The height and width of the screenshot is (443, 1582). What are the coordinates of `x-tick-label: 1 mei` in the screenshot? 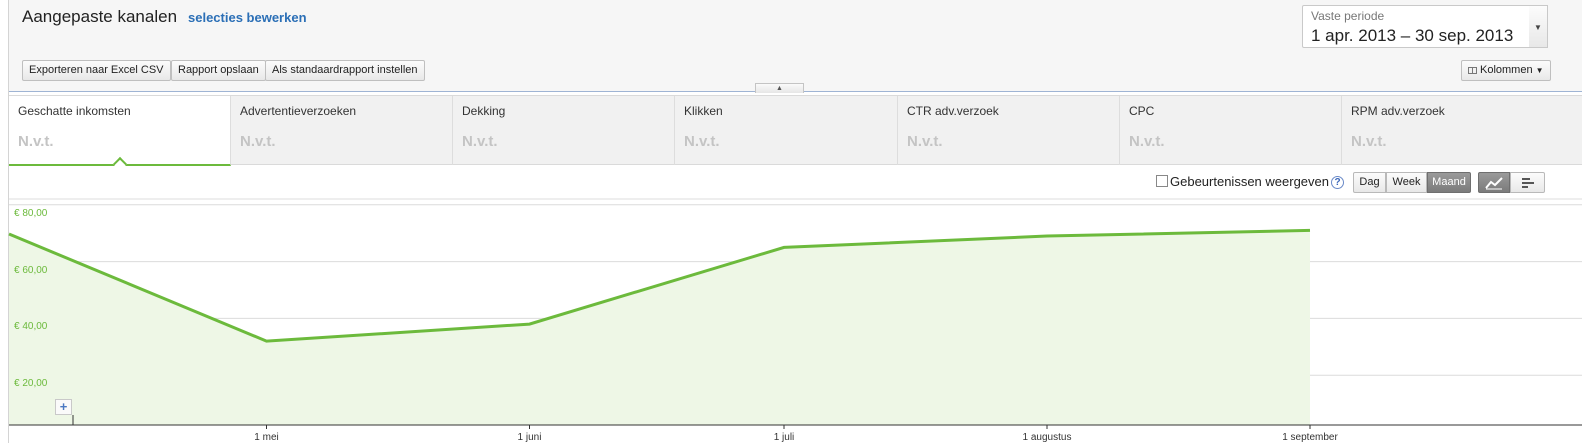 It's located at (266, 437).